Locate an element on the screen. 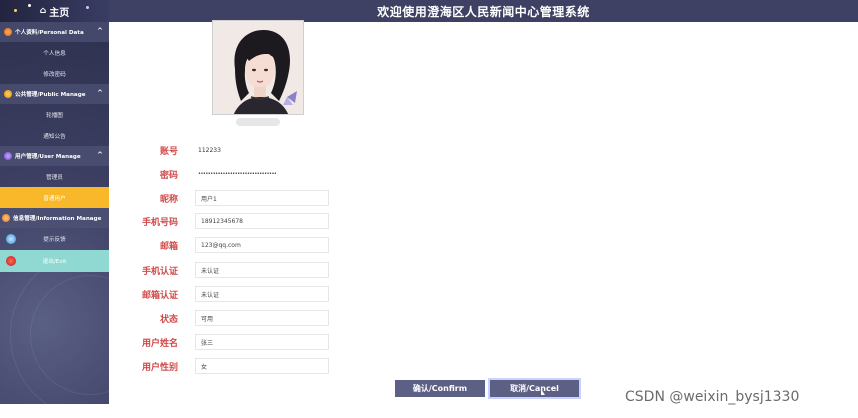 Image resolution: width=858 pixels, height=418 pixels. sidebar-group-title: 信息管理/Information Manage is located at coordinates (57, 219).